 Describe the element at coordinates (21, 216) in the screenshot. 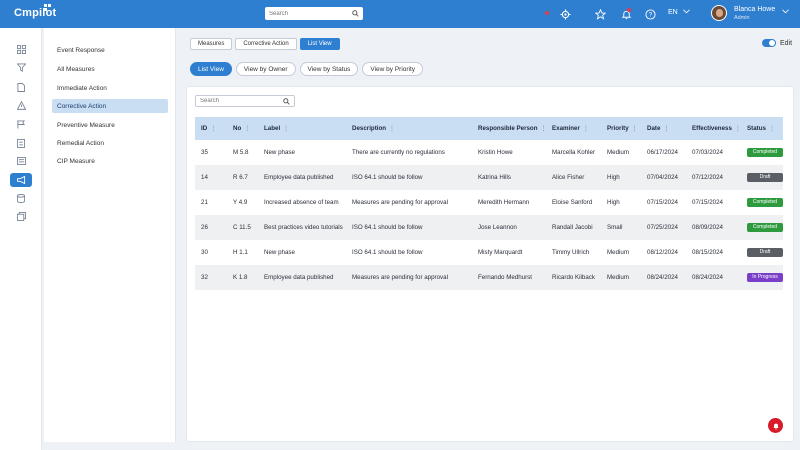

I see `rail-archive` at that location.